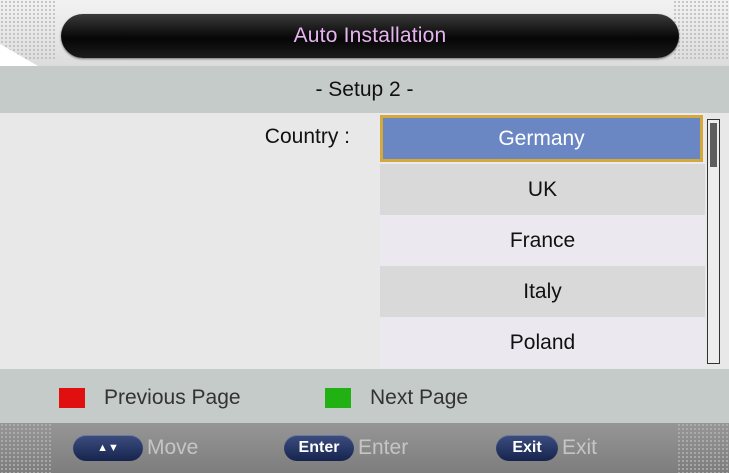 Image resolution: width=729 pixels, height=473 pixels. I want to click on title-bar: Auto Installation, so click(370, 36).